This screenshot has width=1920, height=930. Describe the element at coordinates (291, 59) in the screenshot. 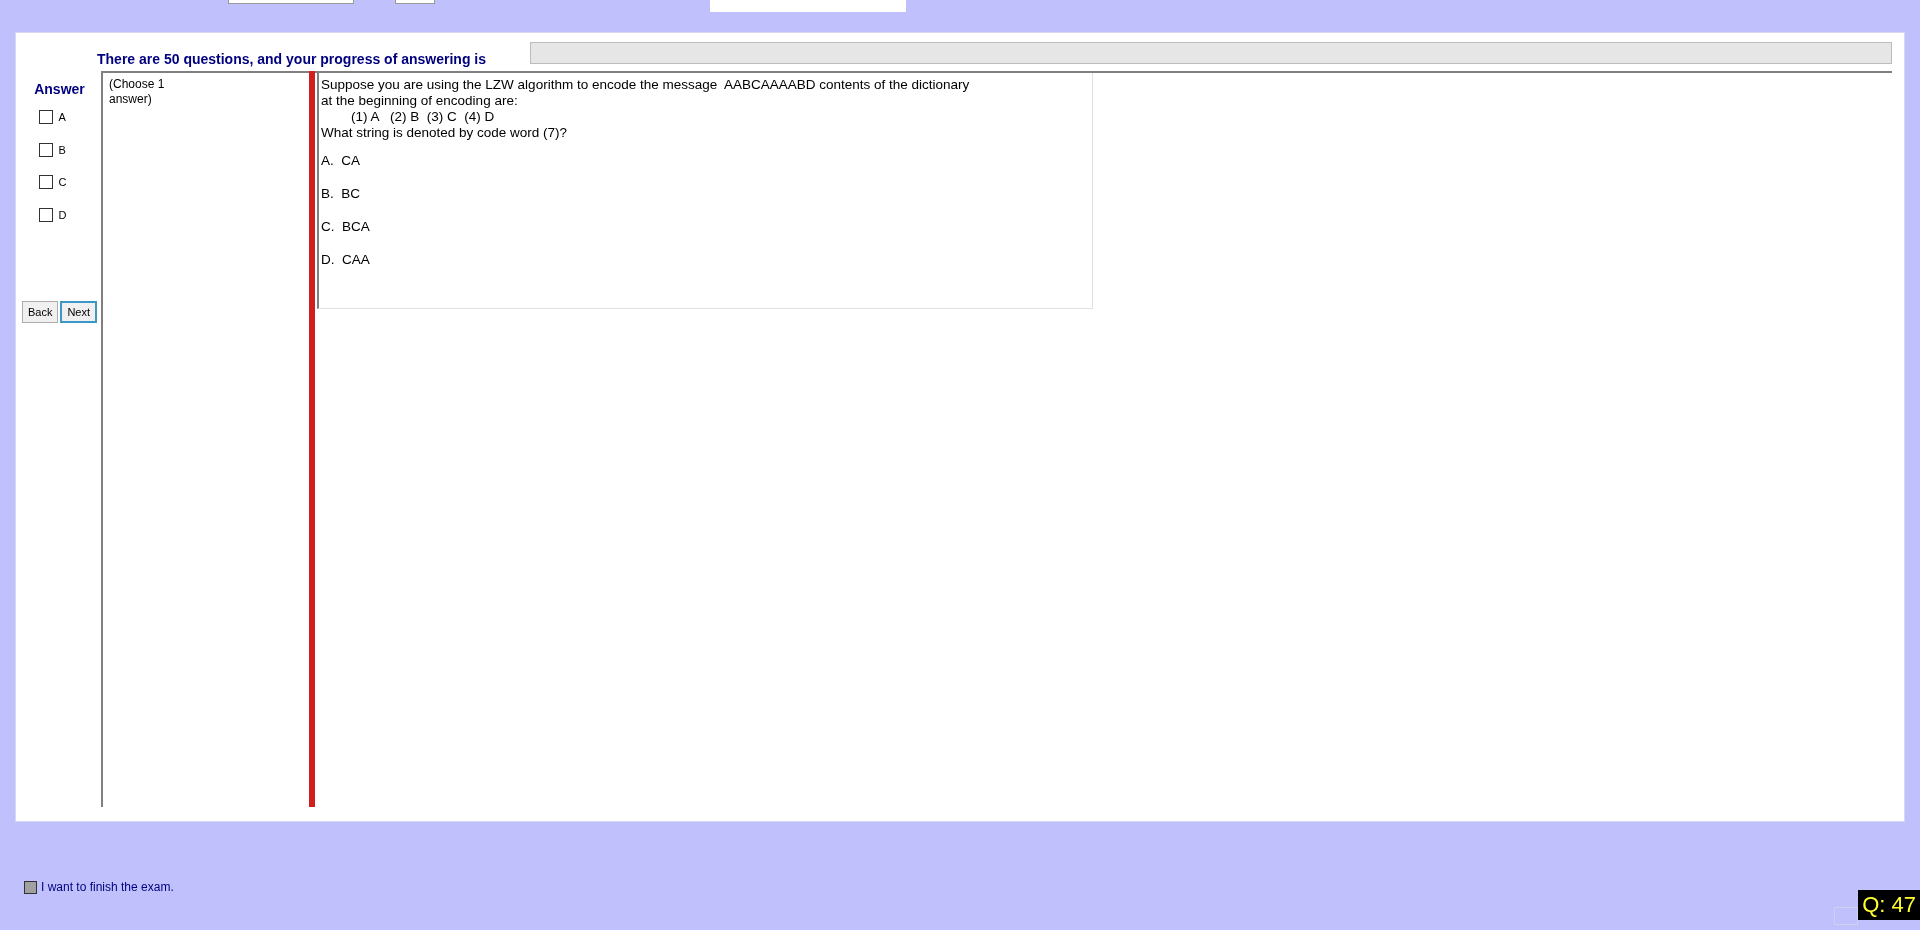

I see `progress-text: There are 50 questions, and your progress of answering is` at that location.